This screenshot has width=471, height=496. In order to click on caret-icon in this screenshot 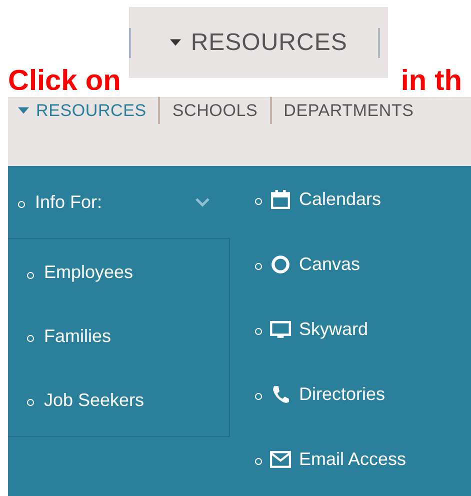, I will do `click(175, 42)`.